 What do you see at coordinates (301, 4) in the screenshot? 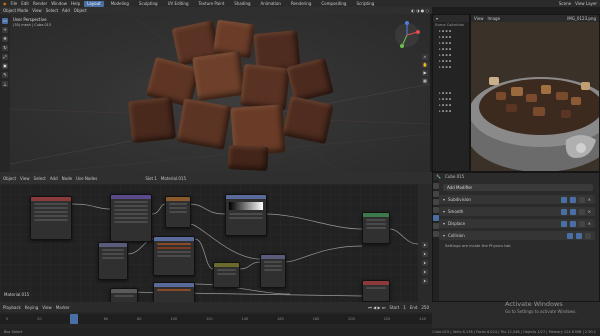
I see `tab-rendering: Rendering` at bounding box center [301, 4].